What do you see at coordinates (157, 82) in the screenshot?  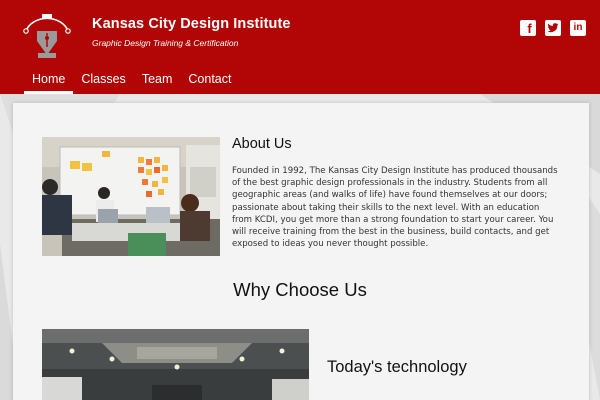 I see `nav-team: Team` at bounding box center [157, 82].